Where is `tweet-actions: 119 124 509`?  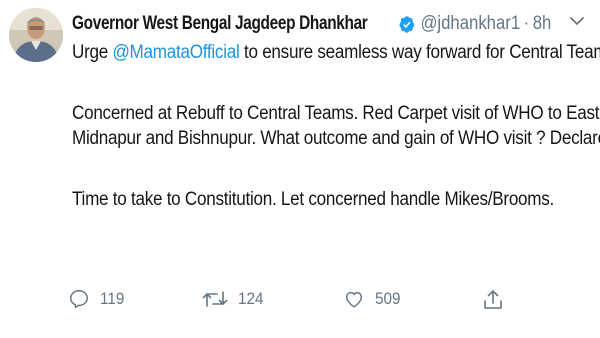 tweet-actions: 119 124 509 is located at coordinates (290, 303).